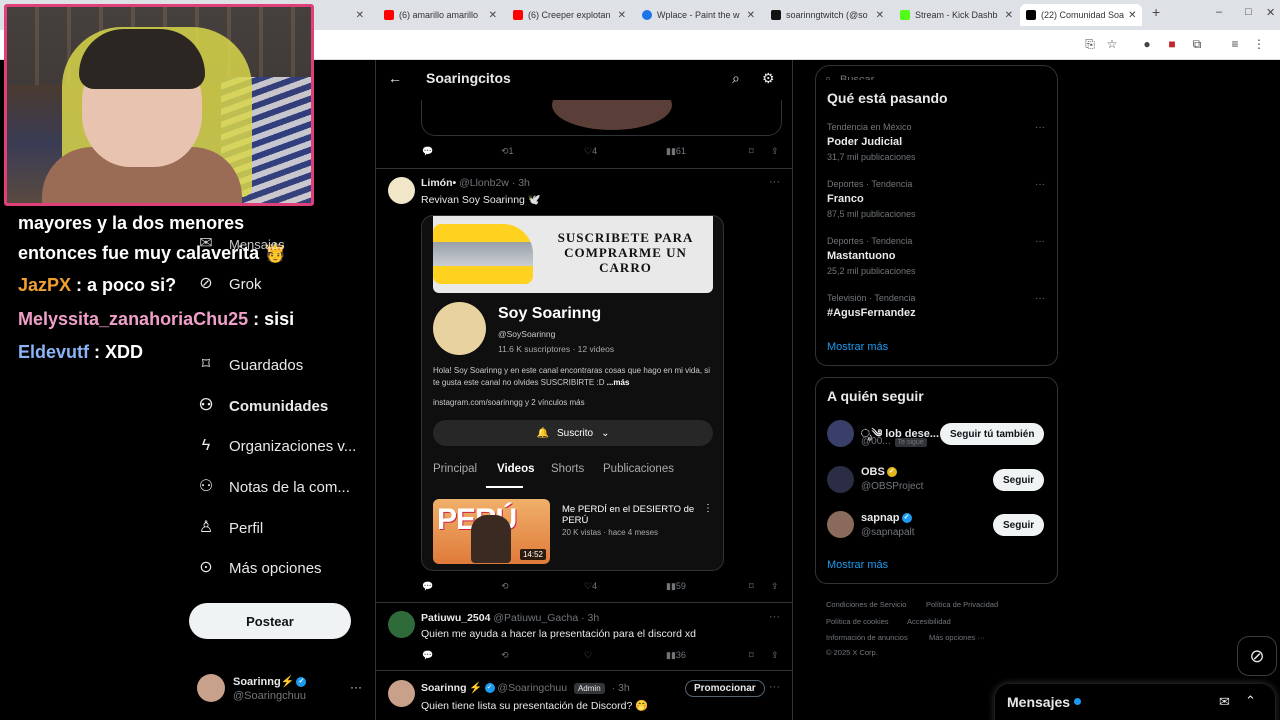 This screenshot has width=1280, height=720. I want to click on extension-red-icon: ■, so click(1172, 44).